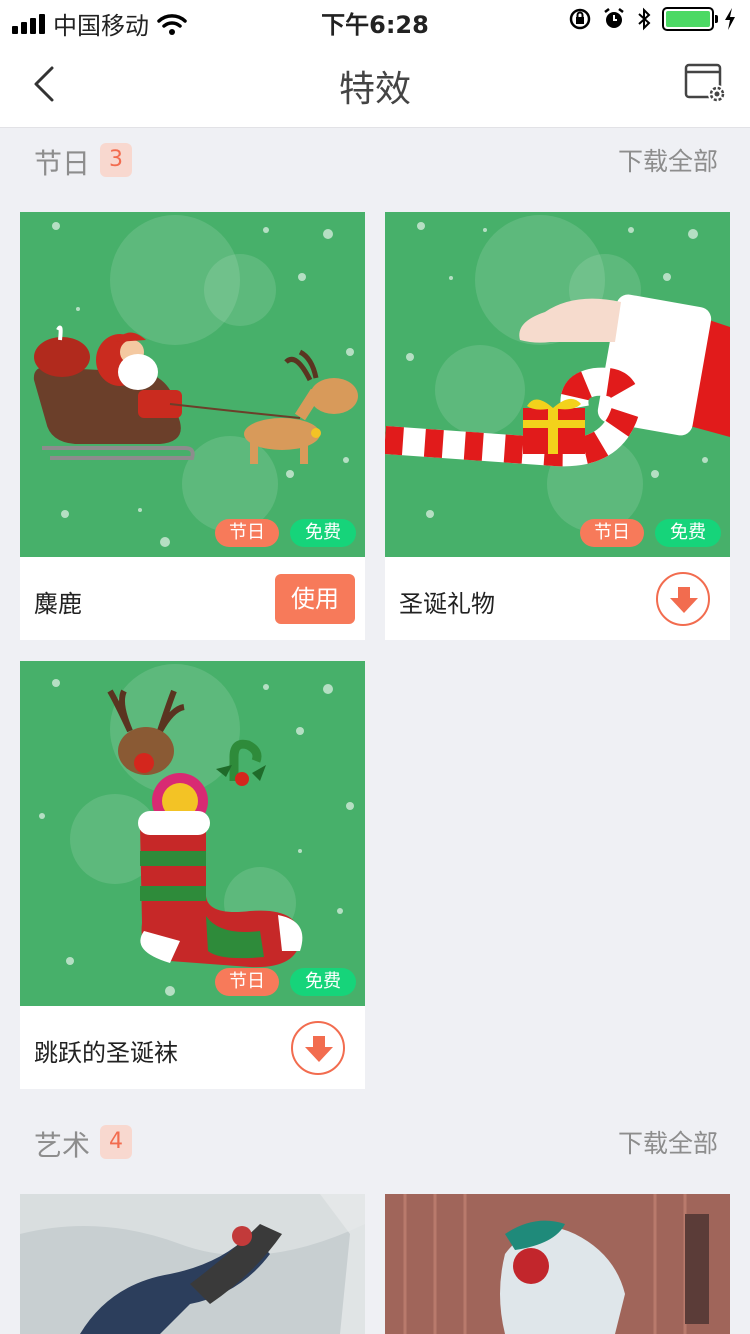 The image size is (750, 1334). I want to click on stocking-illustration, so click(196, 830).